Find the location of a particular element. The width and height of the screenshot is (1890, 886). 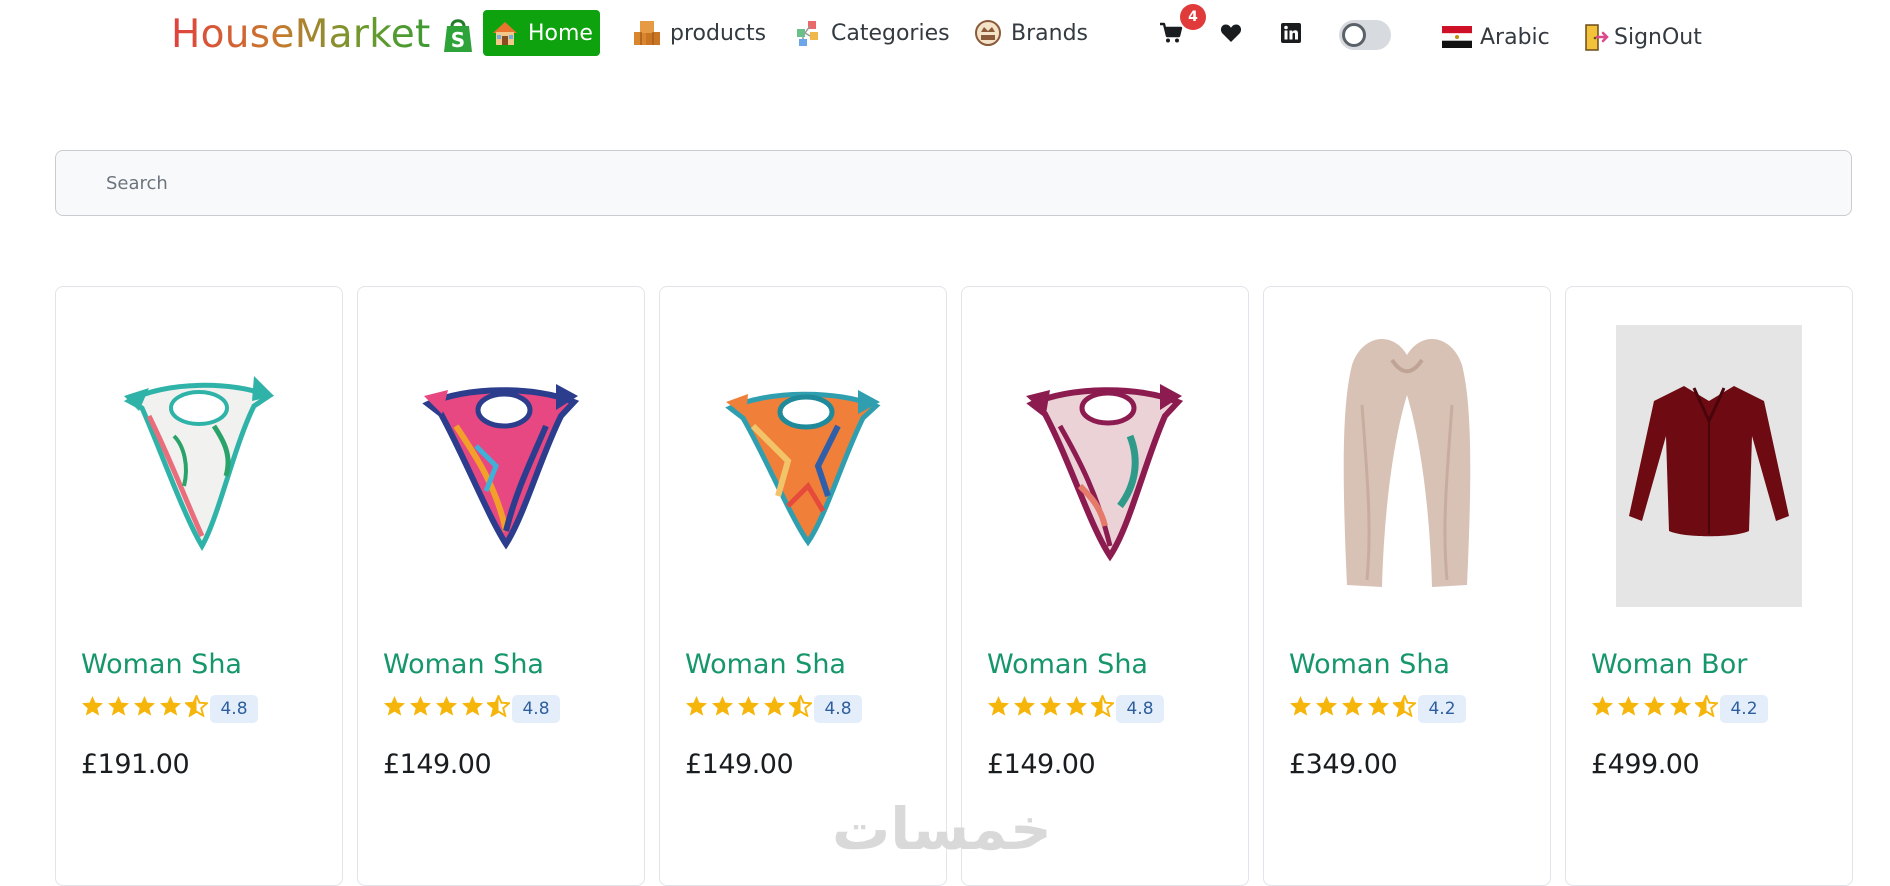

product-card: Woman Sha 4.8 £149.00 is located at coordinates (501, 586).